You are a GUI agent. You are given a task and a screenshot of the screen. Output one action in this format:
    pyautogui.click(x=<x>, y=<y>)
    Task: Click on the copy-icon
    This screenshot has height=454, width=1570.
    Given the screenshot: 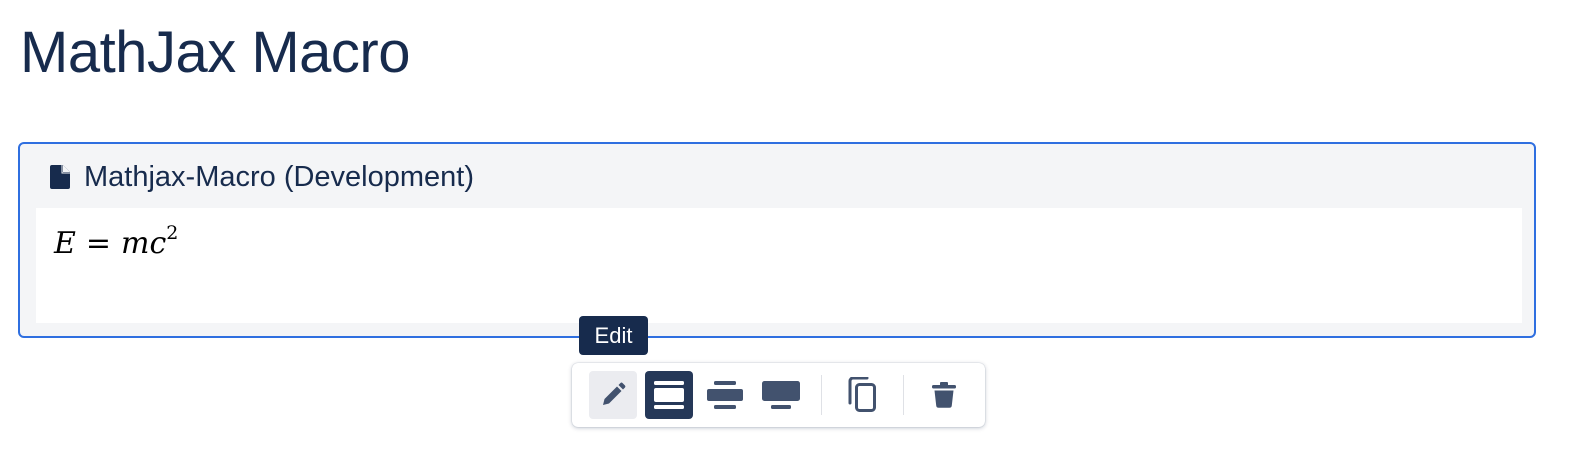 What is the action you would take?
    pyautogui.click(x=862, y=395)
    